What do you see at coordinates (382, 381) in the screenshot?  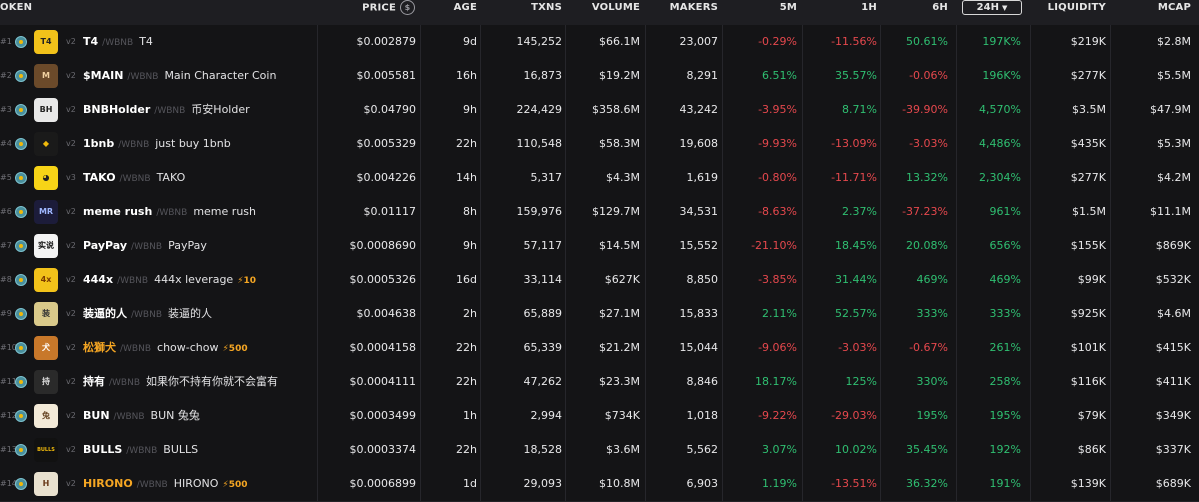 I see `price: $0.0004111` at bounding box center [382, 381].